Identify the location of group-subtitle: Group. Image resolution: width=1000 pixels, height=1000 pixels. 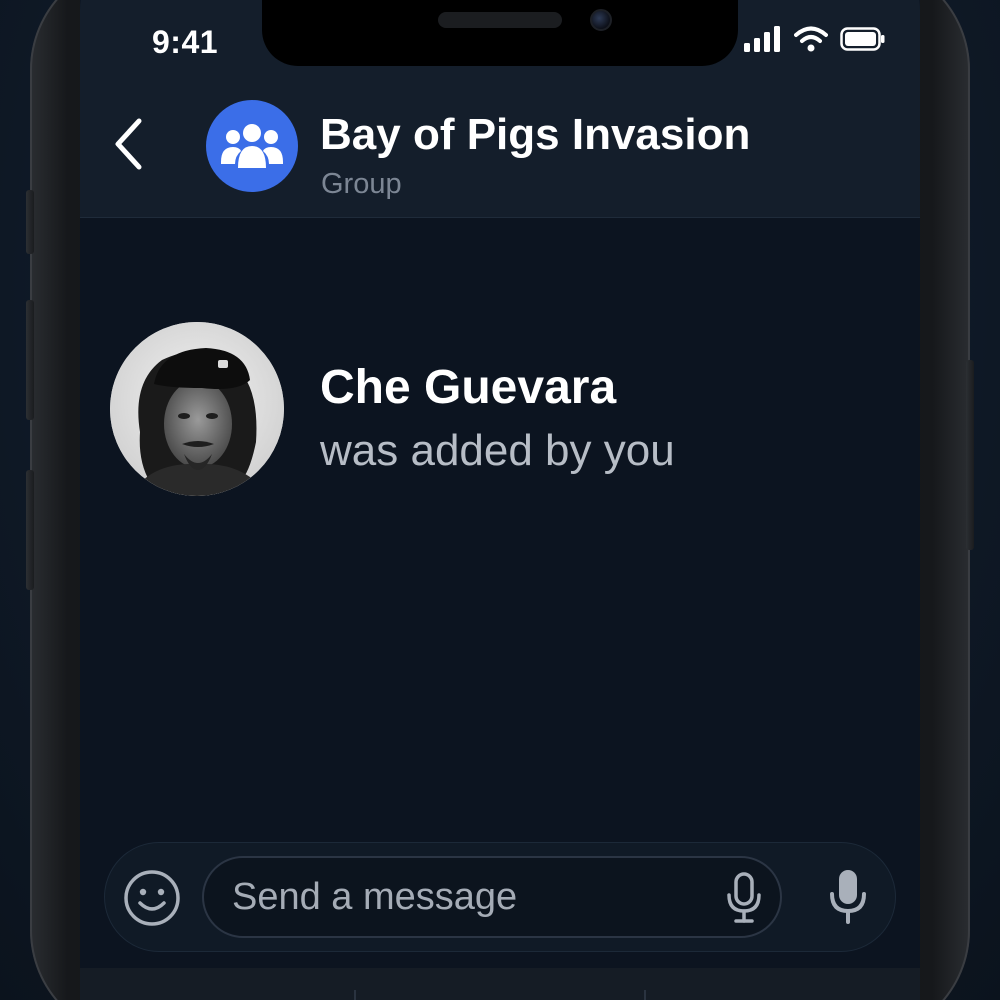
(361, 184).